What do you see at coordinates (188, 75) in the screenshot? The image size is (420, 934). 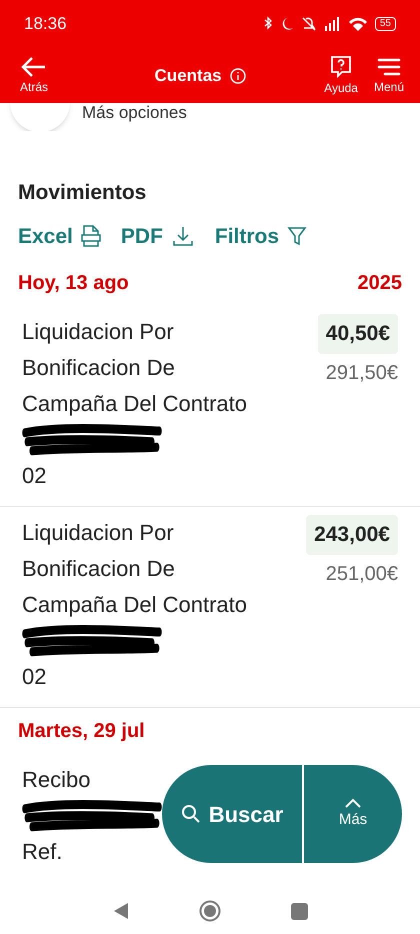 I see `page-title: Cuentas` at bounding box center [188, 75].